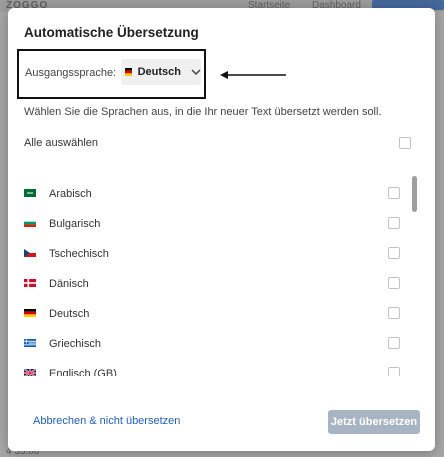 The width and height of the screenshot is (444, 457). What do you see at coordinates (414, 194) in the screenshot?
I see `language-list-scrollbar` at bounding box center [414, 194].